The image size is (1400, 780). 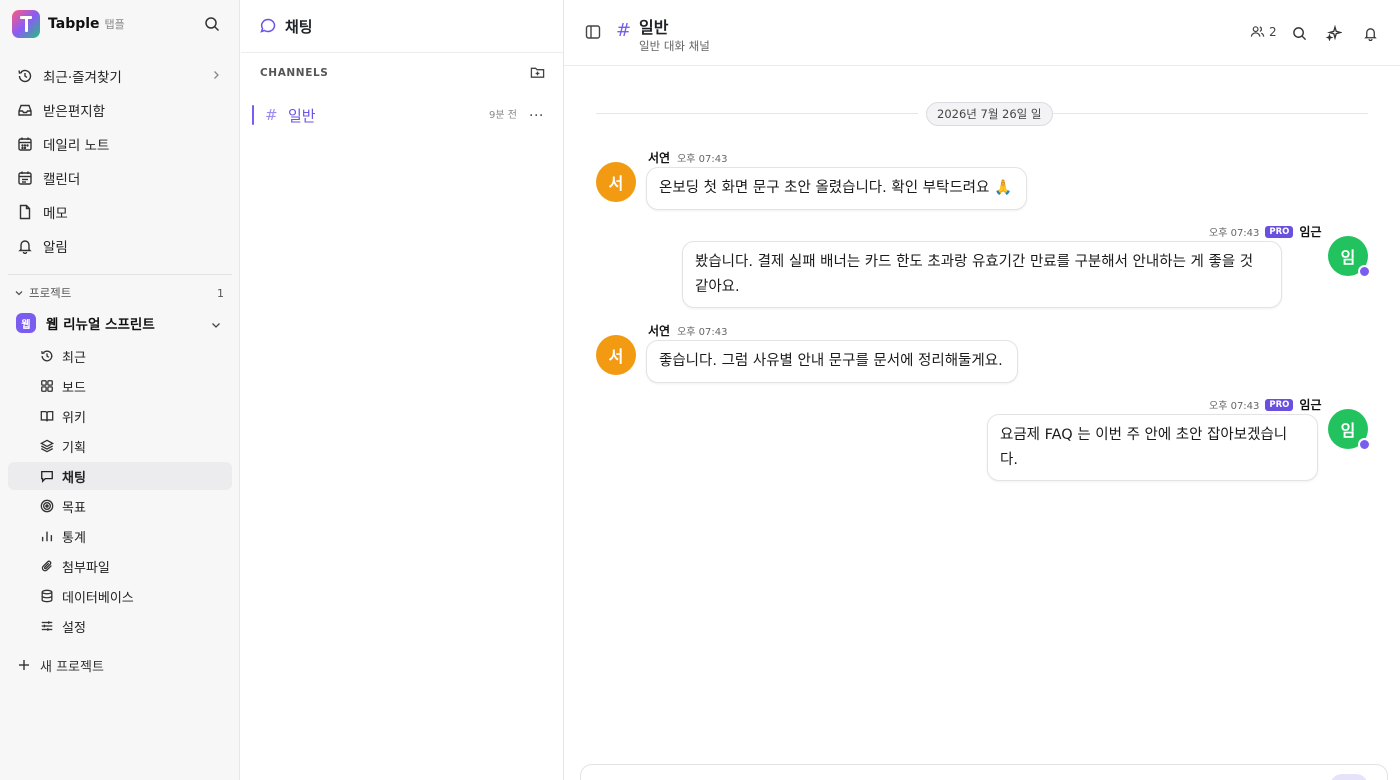 I want to click on message-meta: 서연 오후 07:43, so click(x=688, y=330).